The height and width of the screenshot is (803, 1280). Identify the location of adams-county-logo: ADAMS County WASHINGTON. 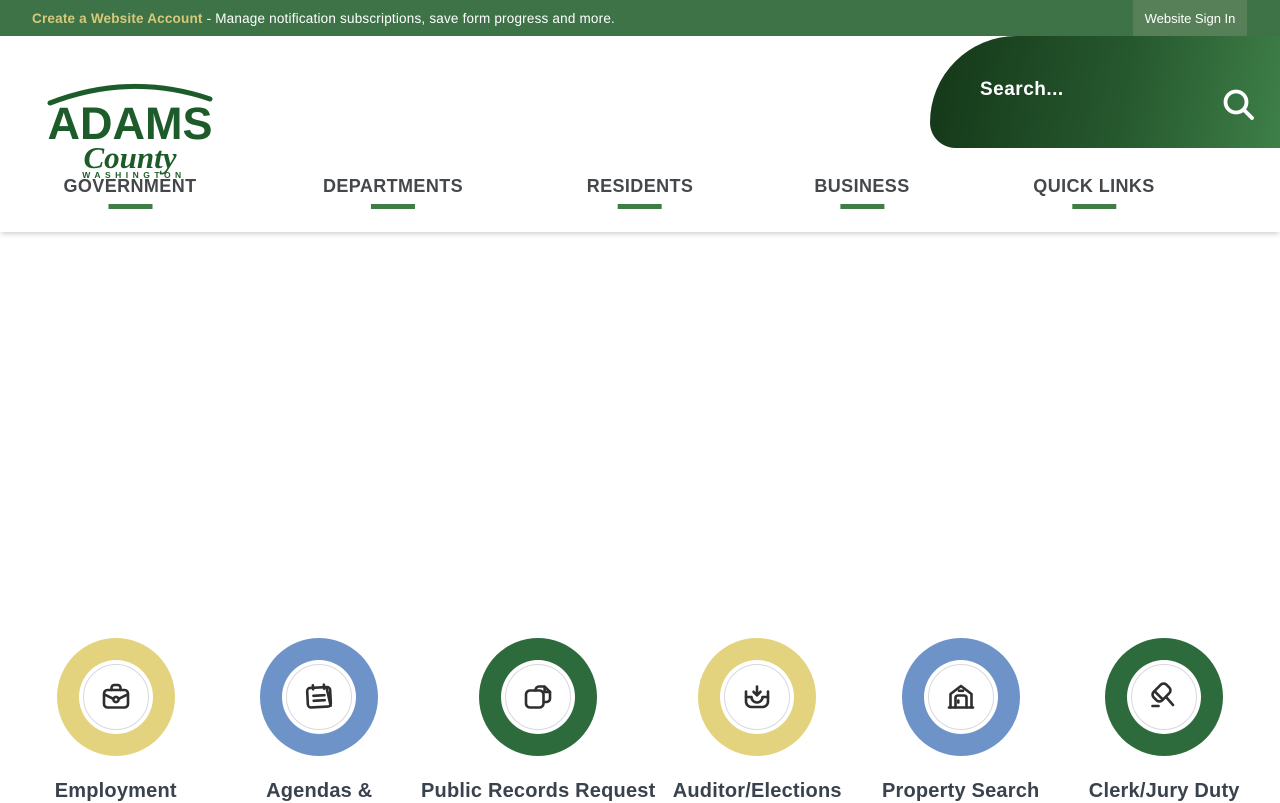
(130, 128).